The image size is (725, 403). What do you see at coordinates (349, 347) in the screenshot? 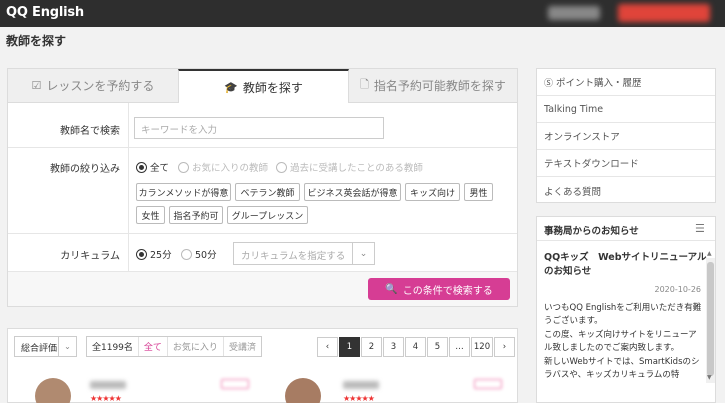
I see `page-button: 1` at bounding box center [349, 347].